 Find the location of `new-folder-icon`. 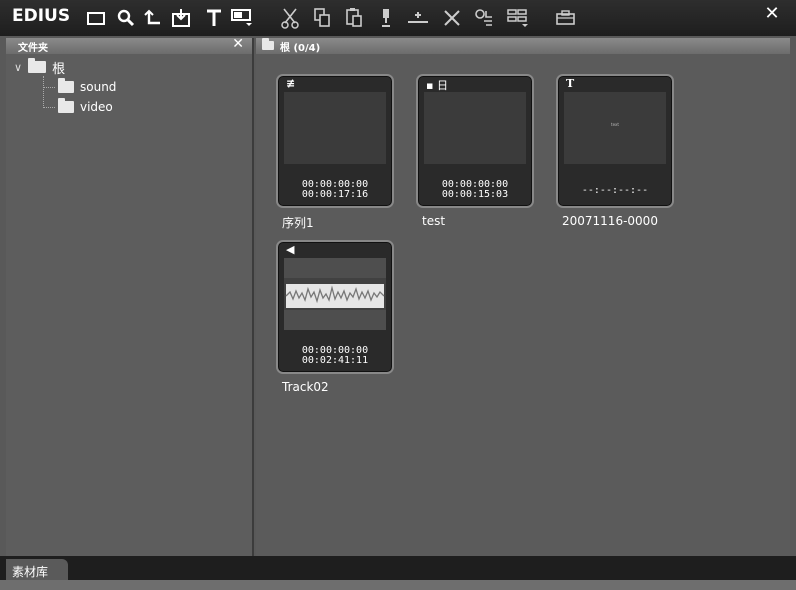

new-folder-icon is located at coordinates (96, 18).